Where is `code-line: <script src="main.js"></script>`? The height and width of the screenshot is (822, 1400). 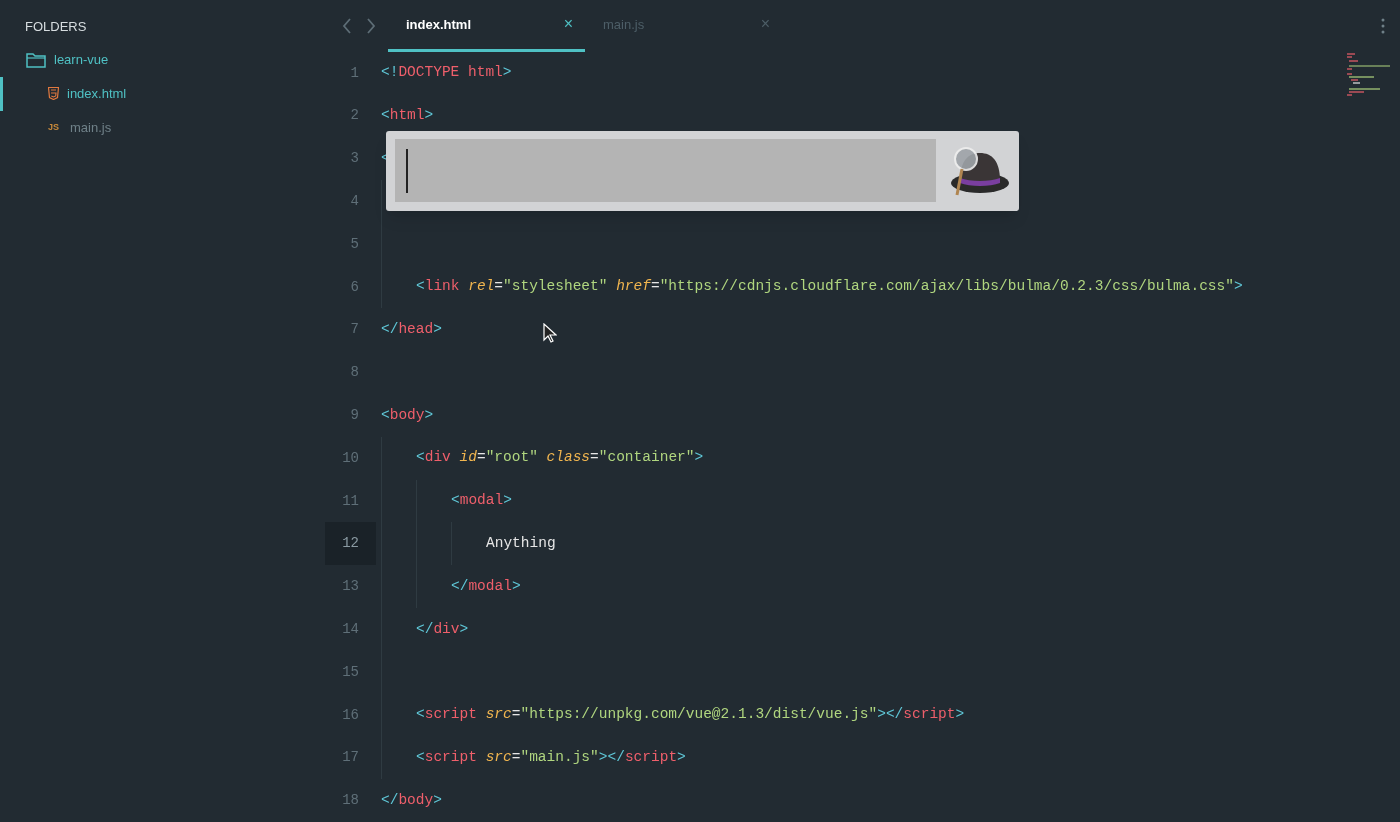
code-line: <script src="main.js"></script> is located at coordinates (551, 757).